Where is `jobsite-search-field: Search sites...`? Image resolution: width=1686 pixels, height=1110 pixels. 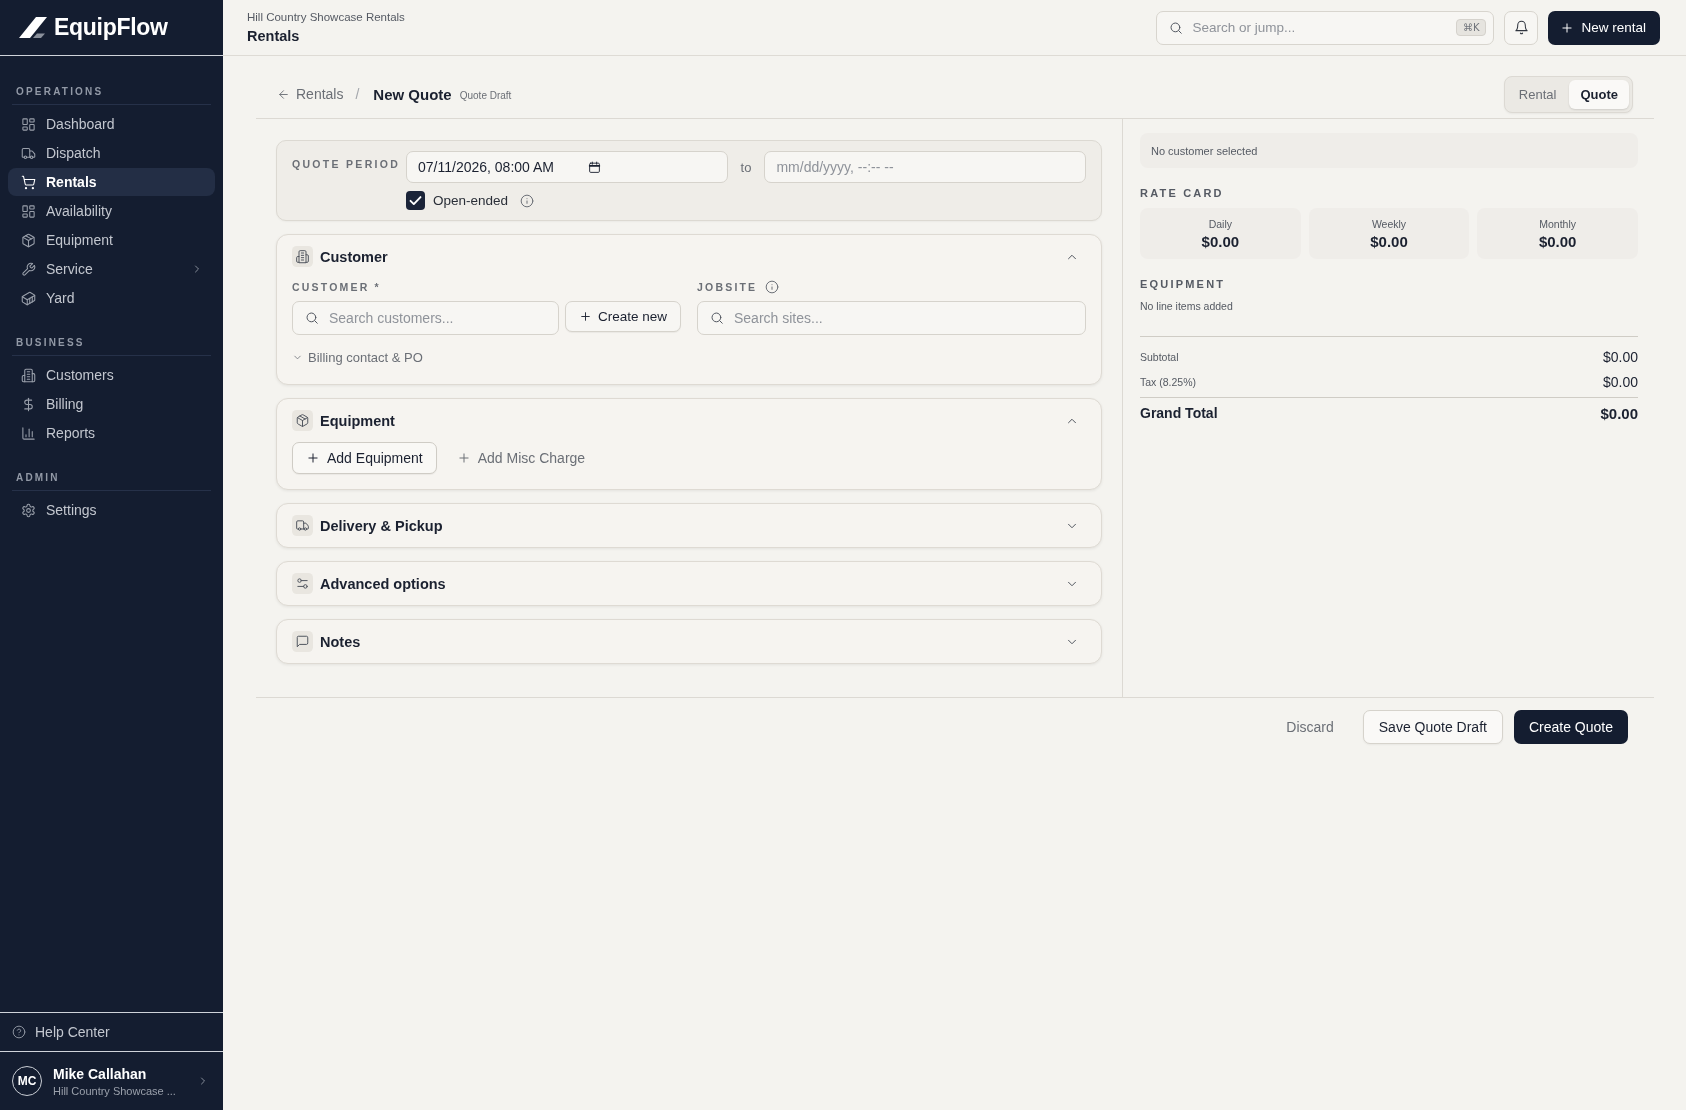 jobsite-search-field: Search sites... is located at coordinates (891, 318).